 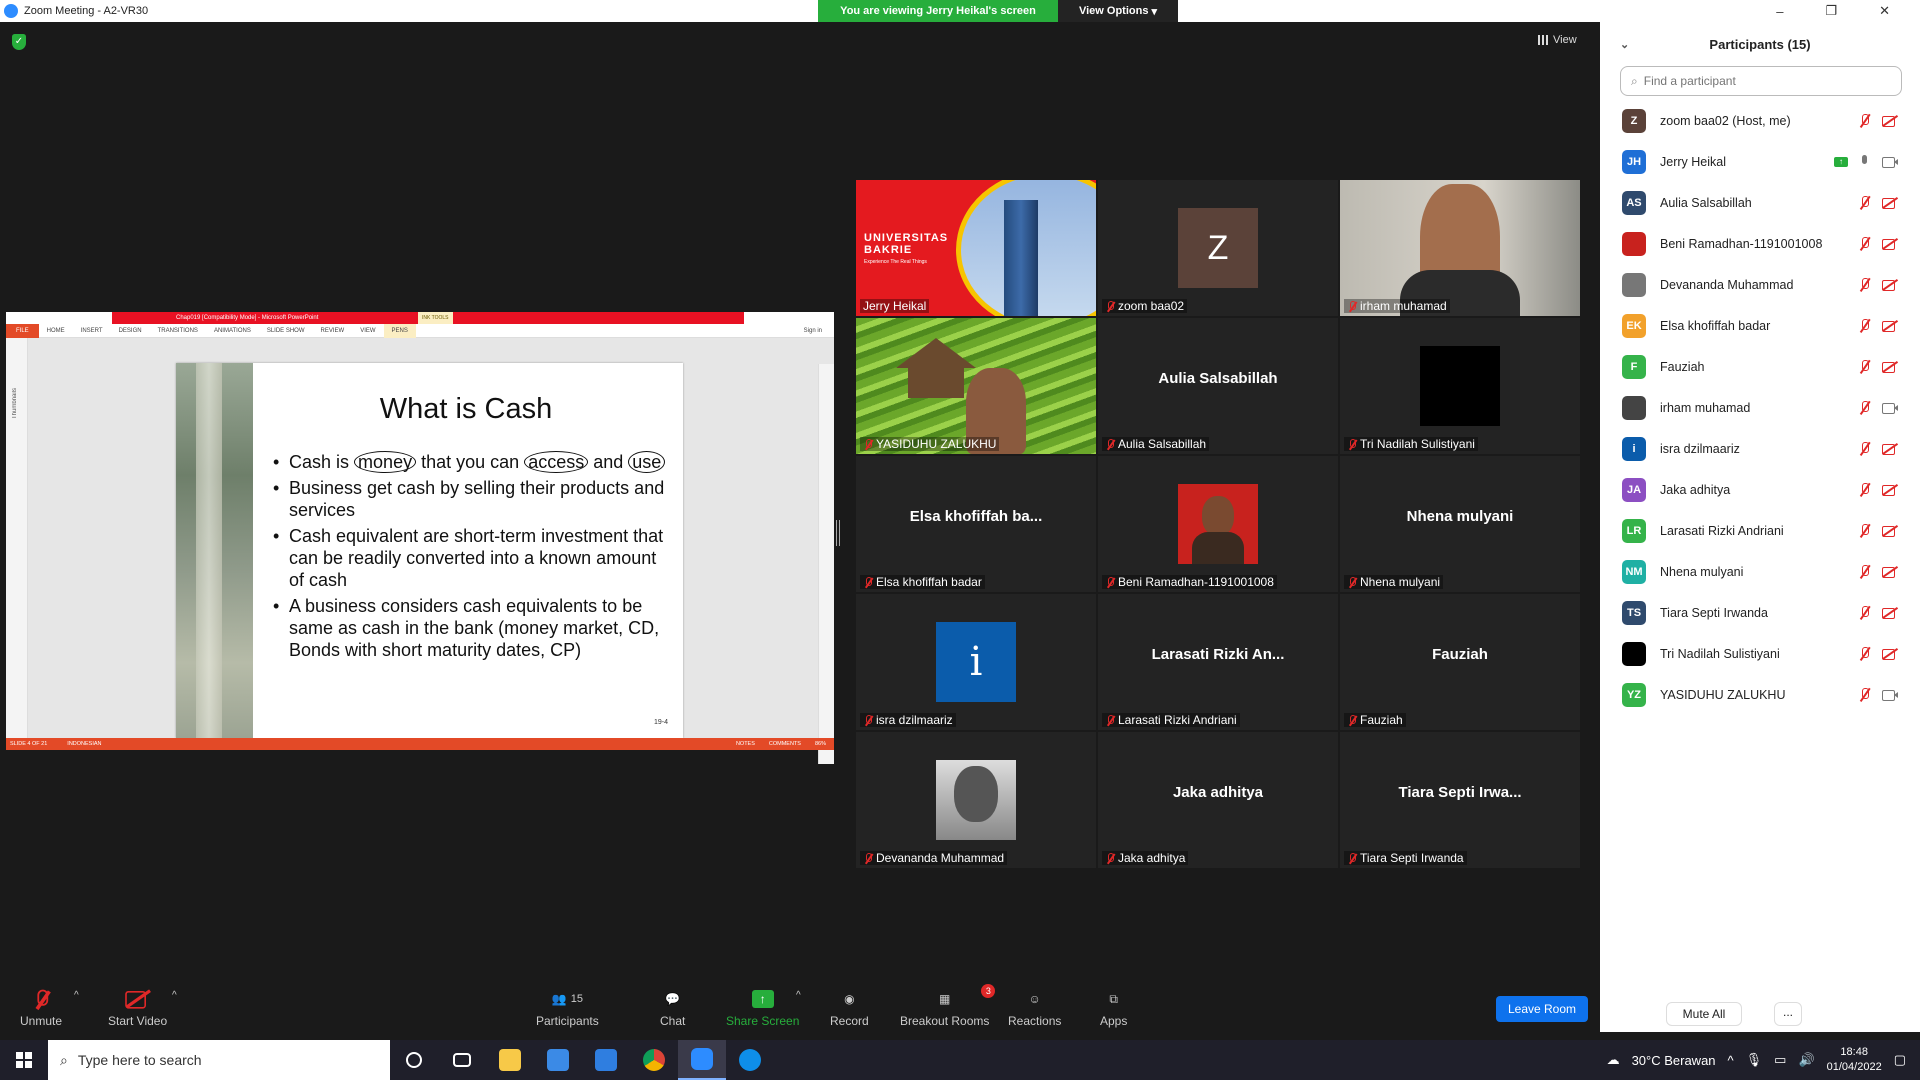 What do you see at coordinates (1760, 243) in the screenshot?
I see `participant-row: Beni Ramadhan-1191001008` at bounding box center [1760, 243].